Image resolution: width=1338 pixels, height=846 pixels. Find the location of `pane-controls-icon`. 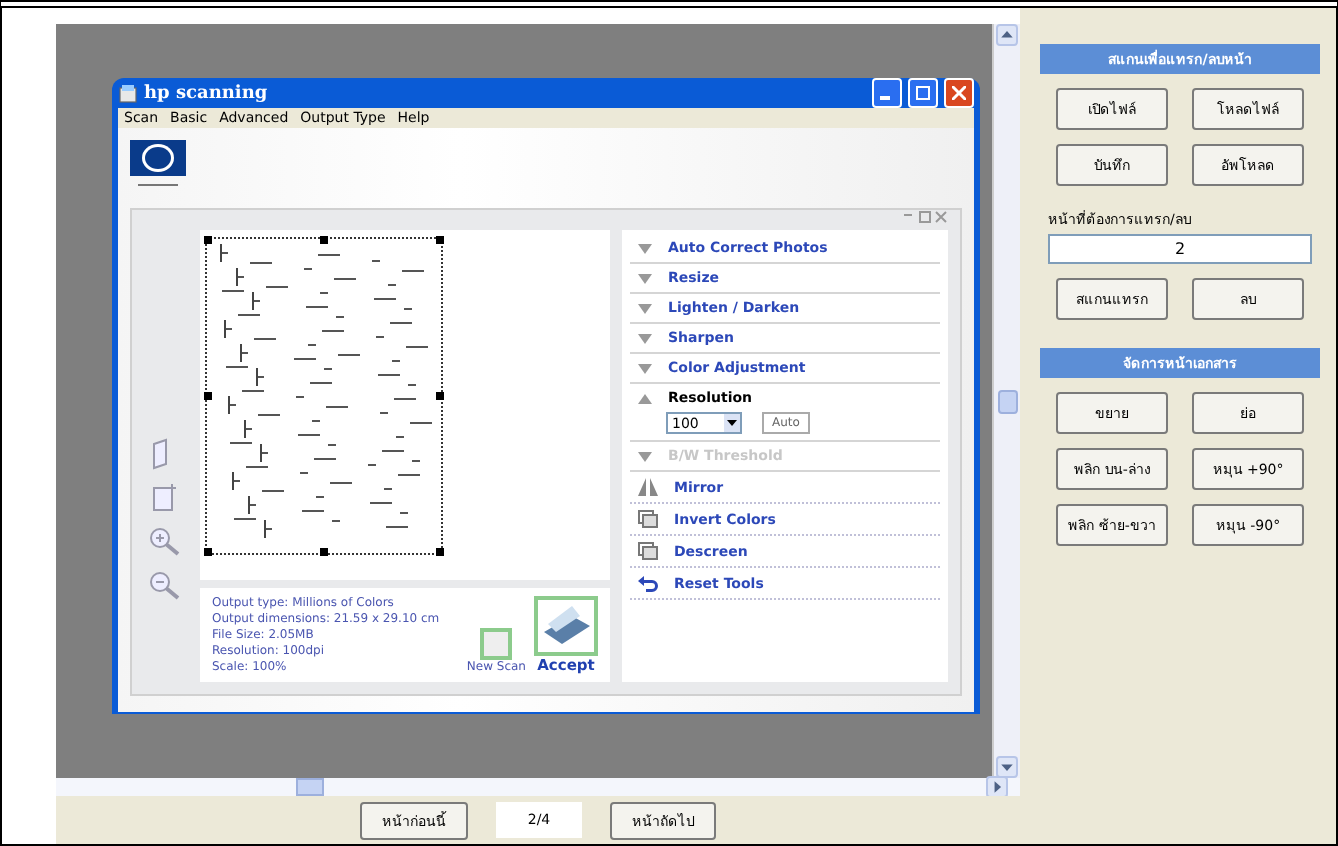

pane-controls-icon is located at coordinates (926, 218).